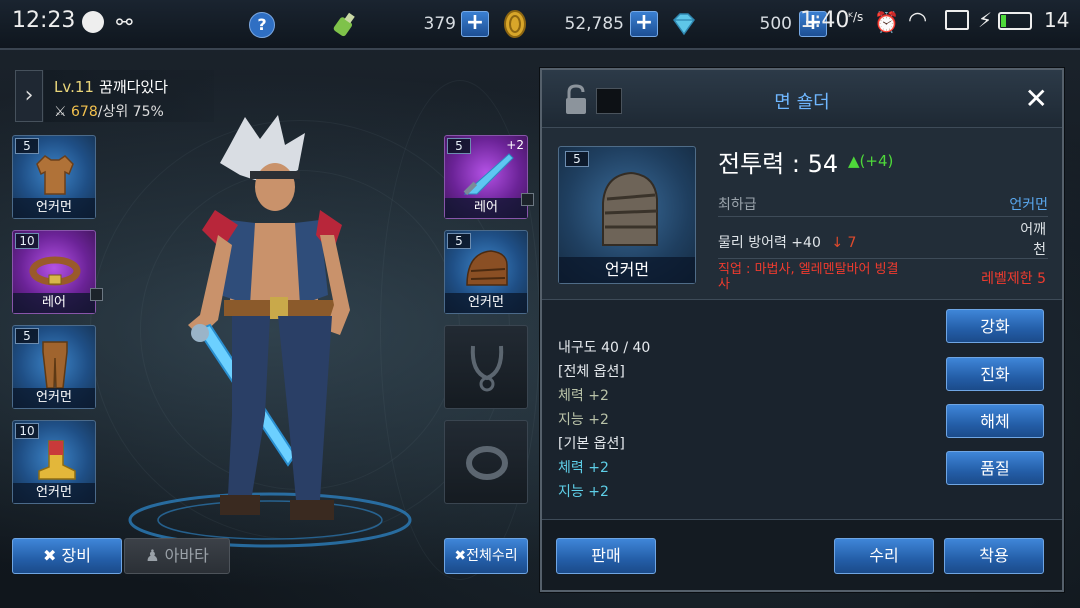  I want to click on shirt-icon, so click(55, 175).